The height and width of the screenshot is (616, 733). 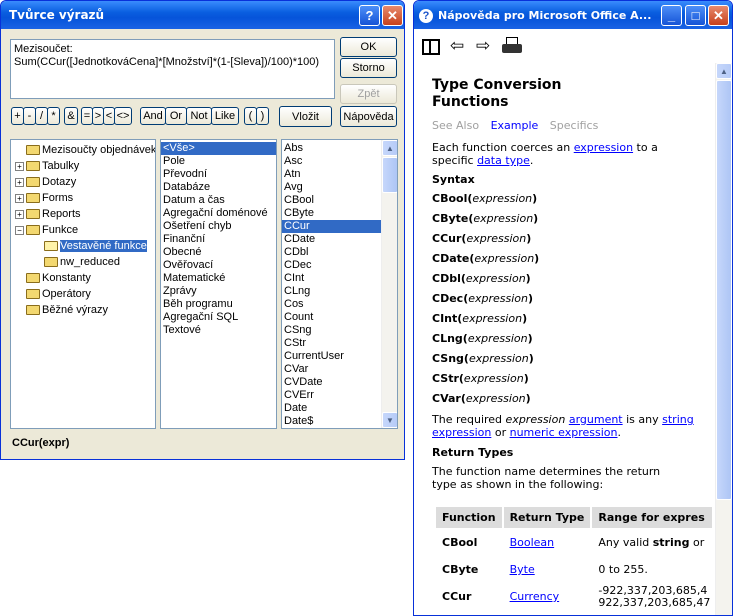 I want to click on category-item: <Vše>, so click(x=218, y=148).